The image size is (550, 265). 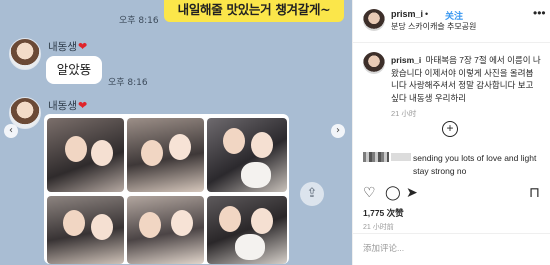 What do you see at coordinates (406, 60) in the screenshot?
I see `caption-username: prism_i` at bounding box center [406, 60].